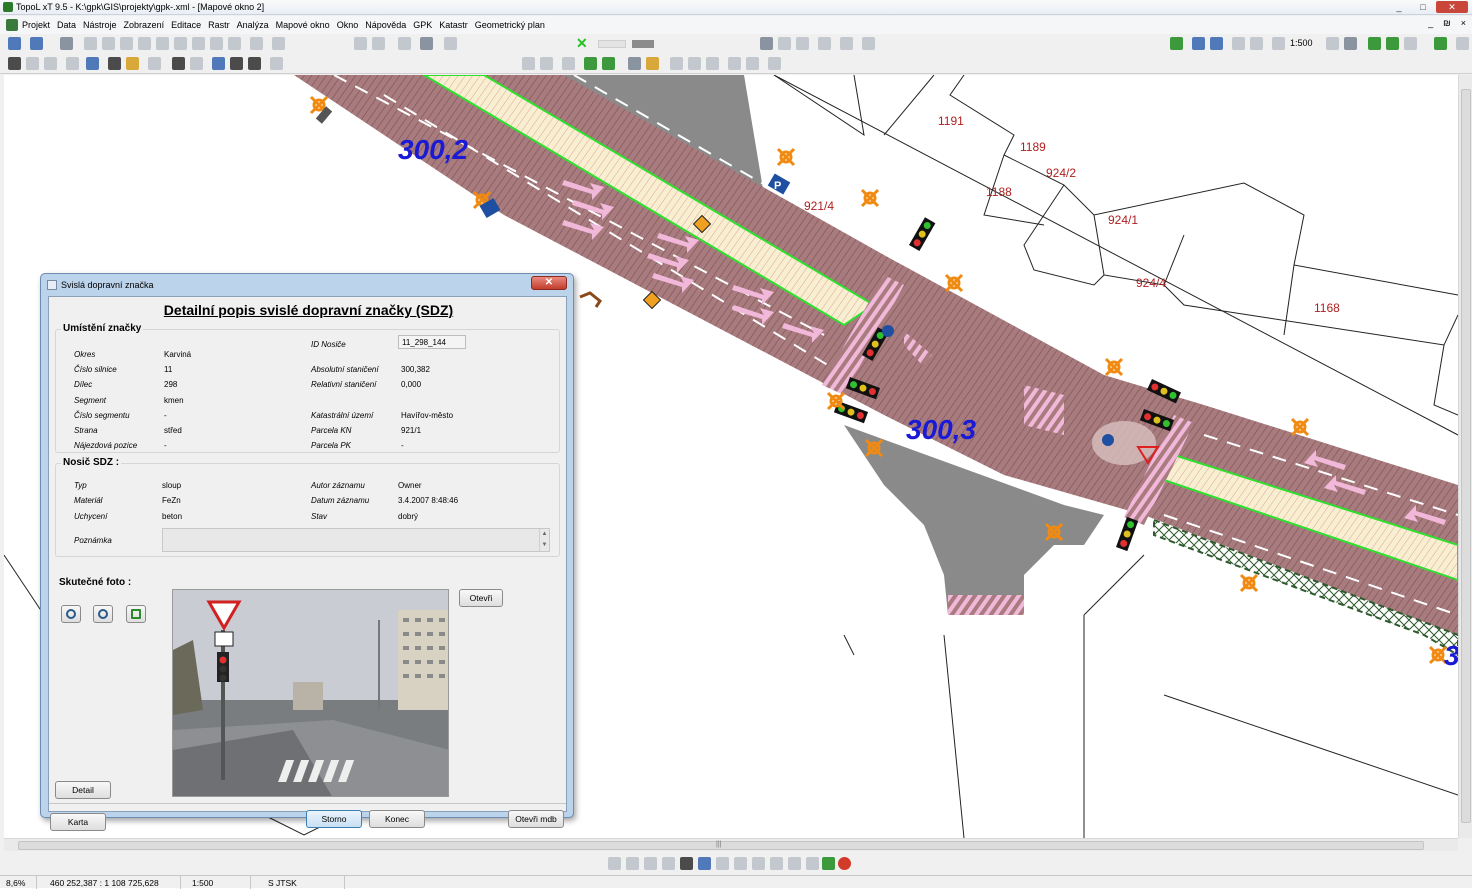 The width and height of the screenshot is (1472, 889). Describe the element at coordinates (103, 614) in the screenshot. I see `zoom-out-button` at that location.